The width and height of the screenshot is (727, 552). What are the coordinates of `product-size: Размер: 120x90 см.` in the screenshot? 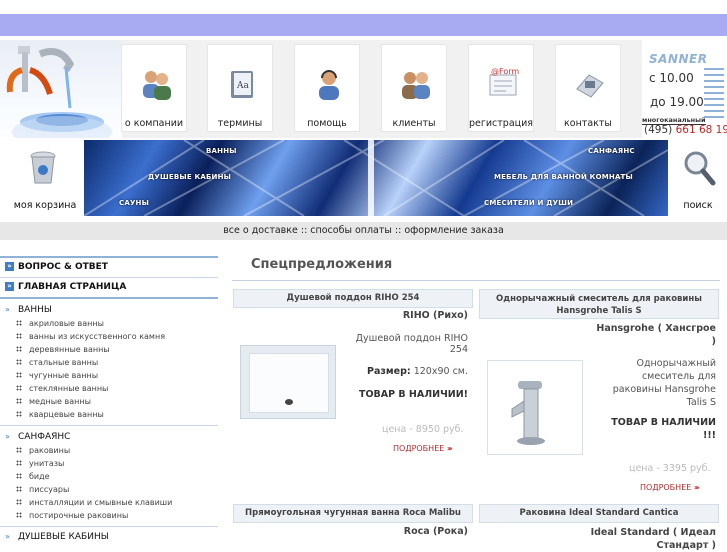 It's located at (404, 371).